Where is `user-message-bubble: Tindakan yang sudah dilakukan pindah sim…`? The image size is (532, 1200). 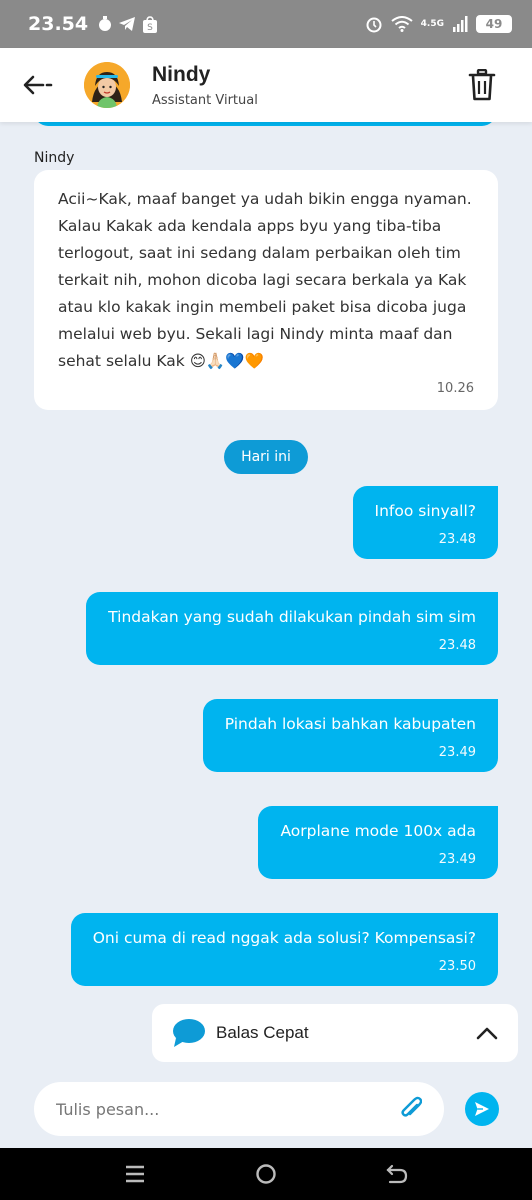
user-message-bubble: Tindakan yang sudah dilakukan pindah sim… is located at coordinates (292, 628).